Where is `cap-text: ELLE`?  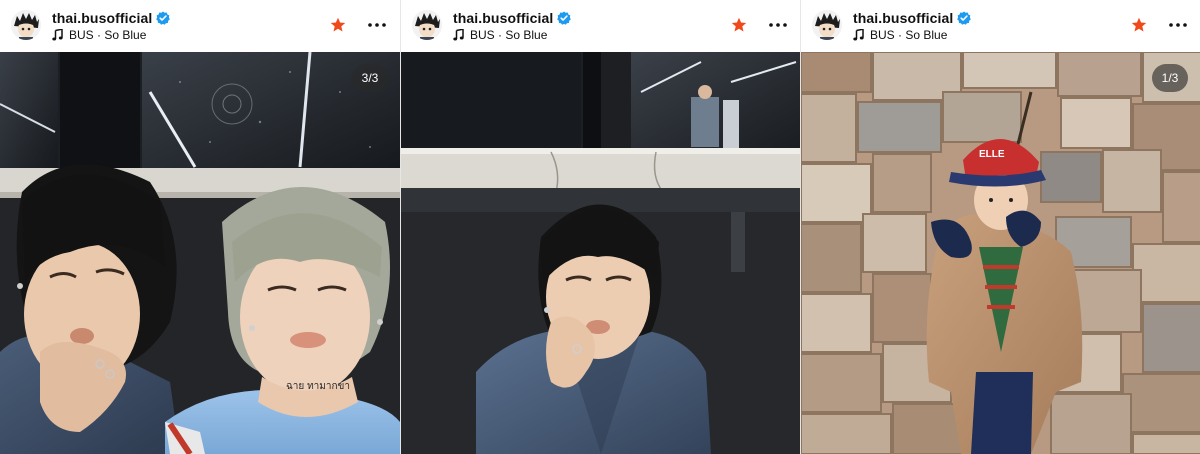
cap-text: ELLE is located at coordinates (992, 154).